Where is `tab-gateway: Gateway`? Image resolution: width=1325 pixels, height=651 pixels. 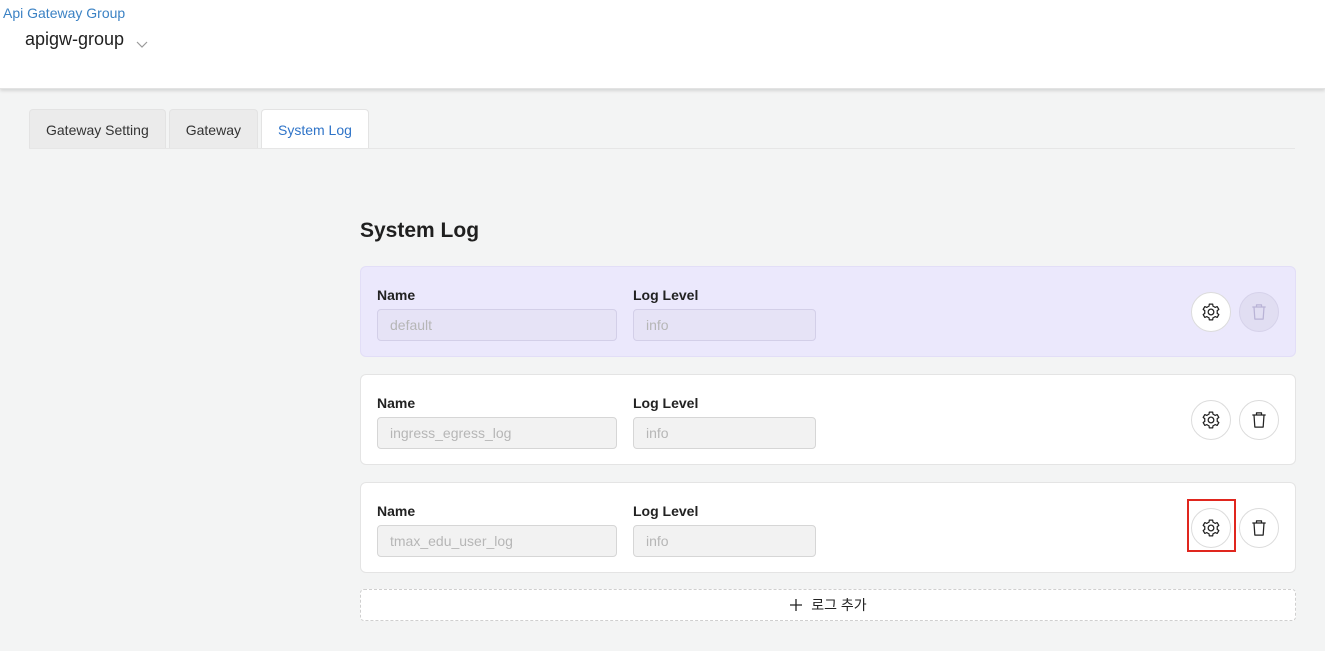 tab-gateway: Gateway is located at coordinates (213, 129).